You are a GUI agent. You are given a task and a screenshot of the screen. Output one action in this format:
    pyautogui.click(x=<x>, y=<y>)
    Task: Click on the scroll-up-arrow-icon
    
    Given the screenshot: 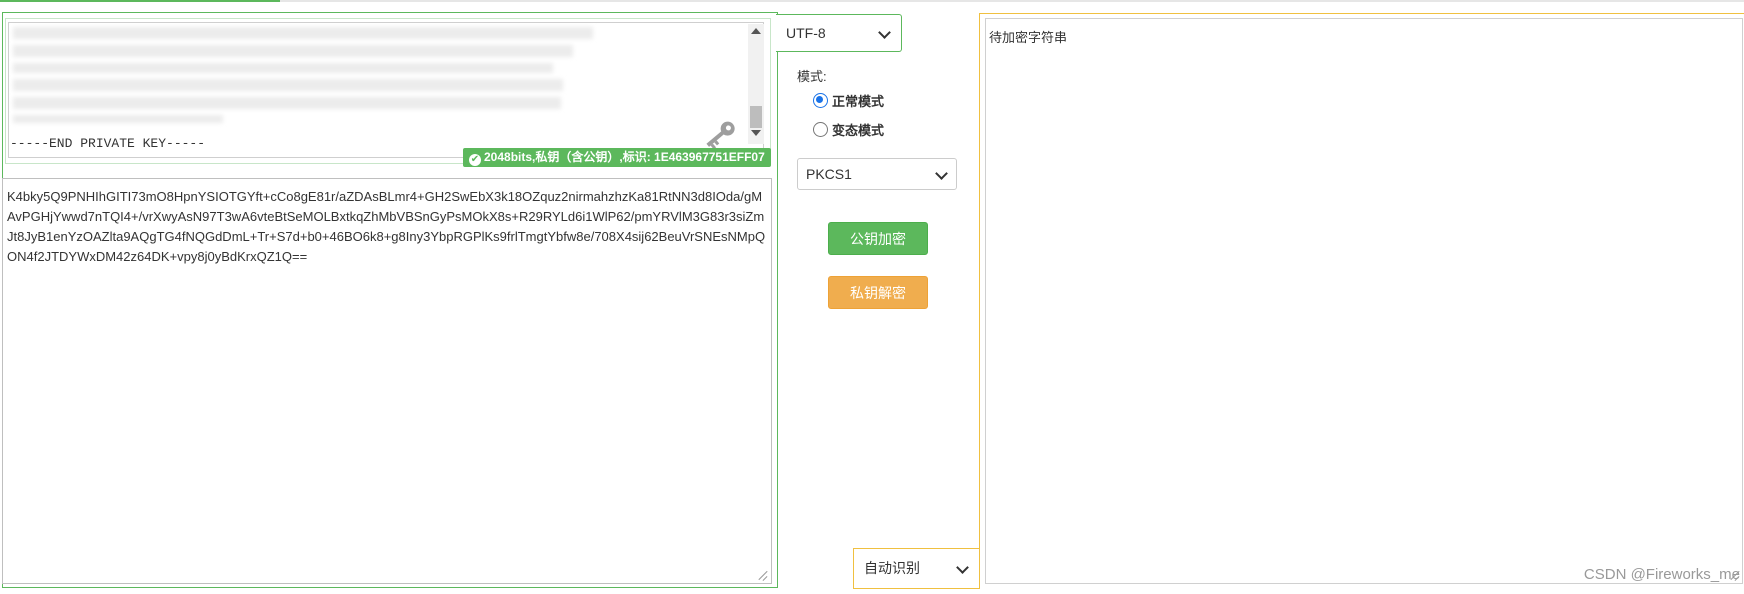 What is the action you would take?
    pyautogui.click(x=756, y=31)
    